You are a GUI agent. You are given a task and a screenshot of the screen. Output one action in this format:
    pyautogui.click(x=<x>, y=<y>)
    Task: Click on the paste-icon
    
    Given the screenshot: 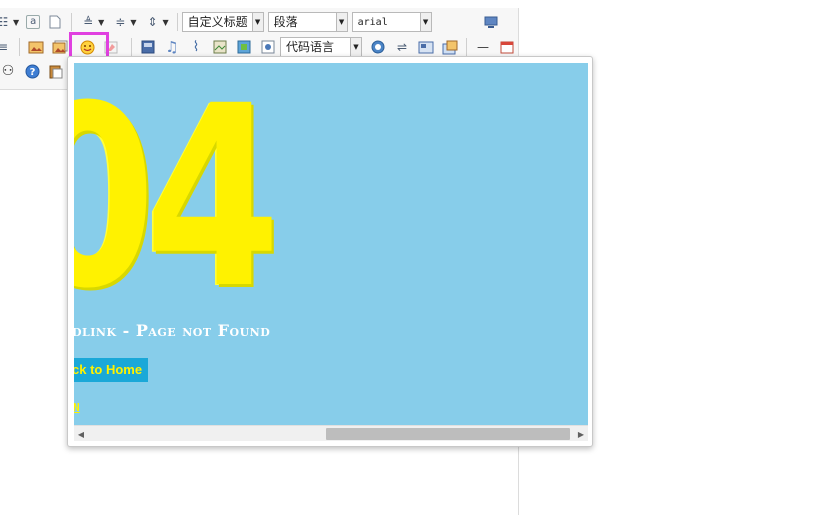 What is the action you would take?
    pyautogui.click(x=56, y=71)
    